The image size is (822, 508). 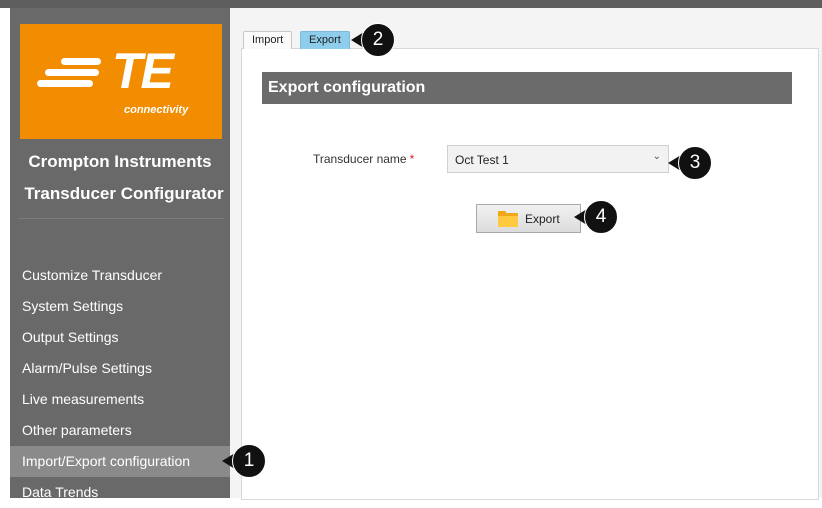 What do you see at coordinates (482, 160) in the screenshot?
I see `transducer-name-value: Oct Test 1` at bounding box center [482, 160].